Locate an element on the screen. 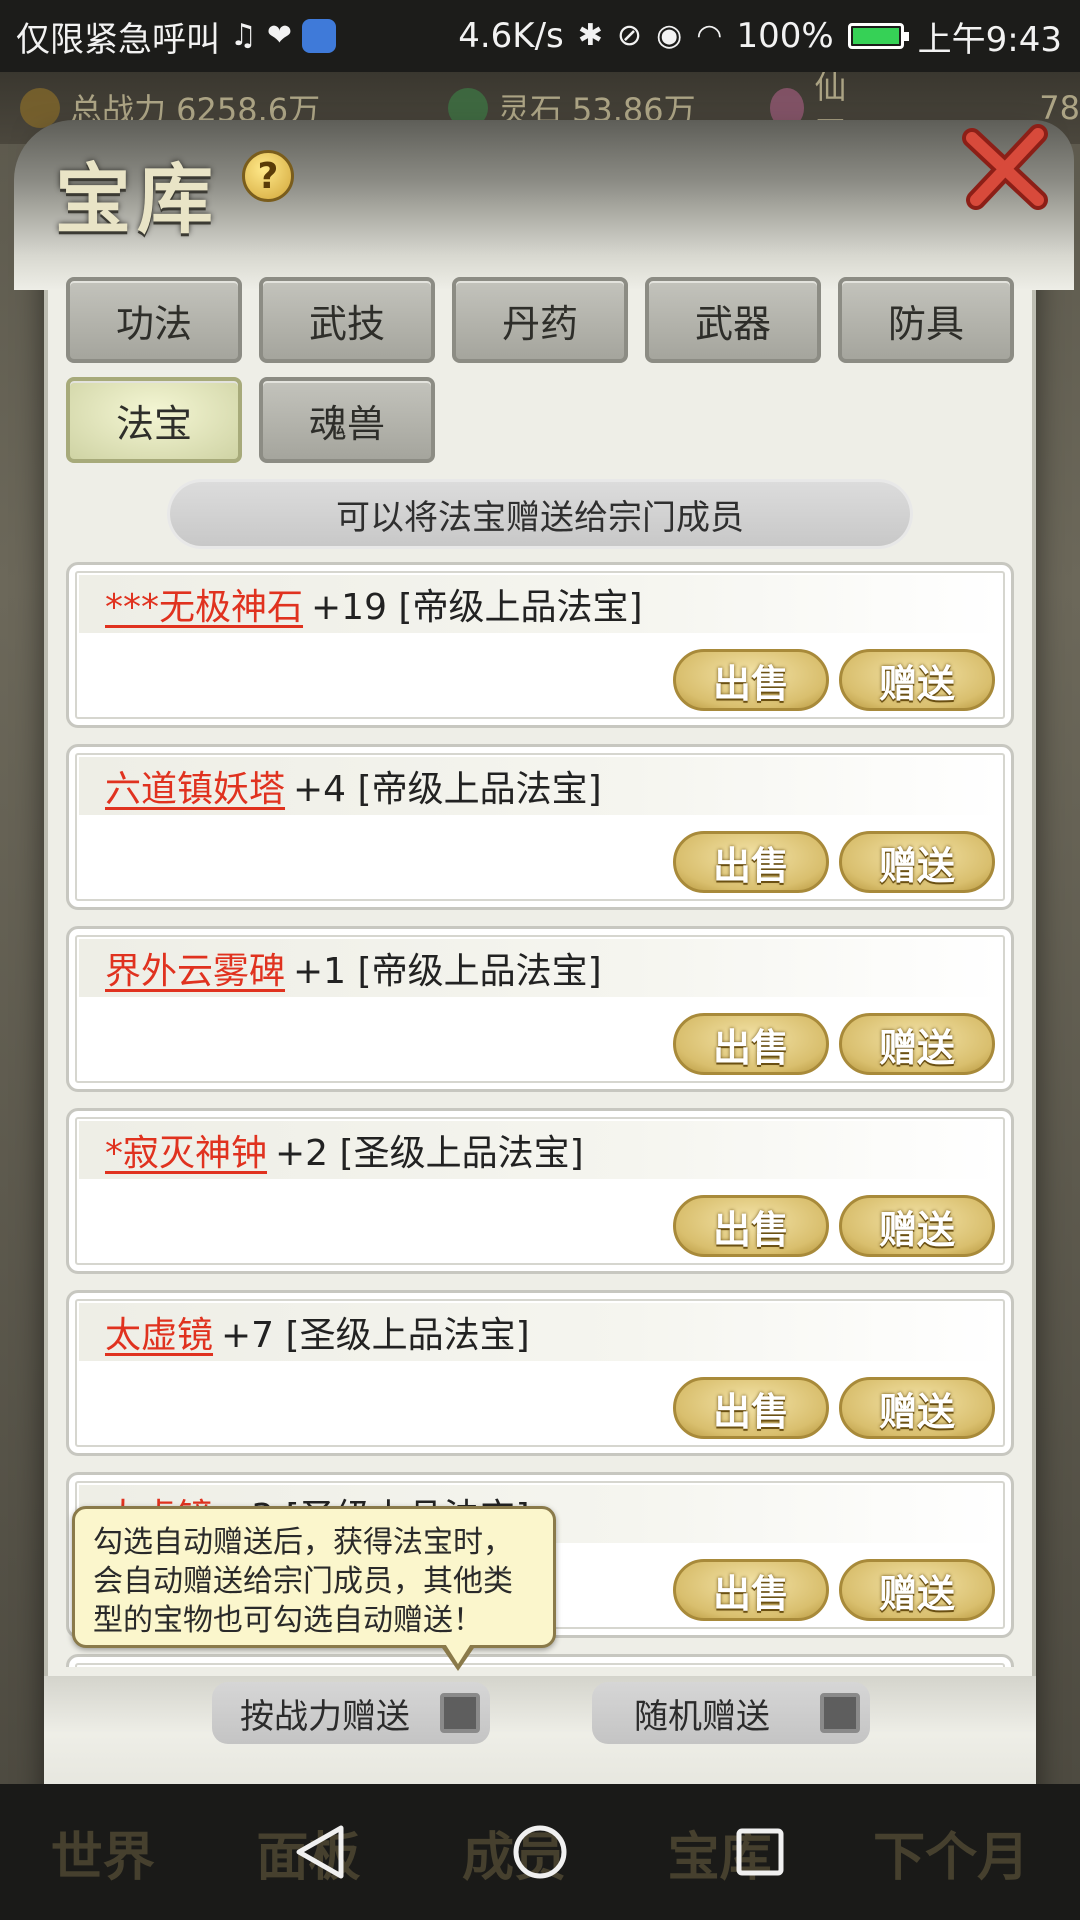 This screenshot has width=1080, height=1920. system-nav-bar: 世界 面板 成员 宝库 下个月 is located at coordinates (540, 1852).